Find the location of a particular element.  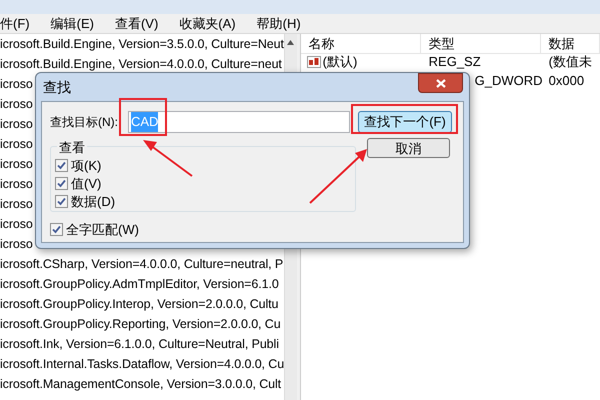

tree-item: icrosoft.Build.Engine, Version=4.0.0.0, Culture=neut is located at coordinates (141, 64).